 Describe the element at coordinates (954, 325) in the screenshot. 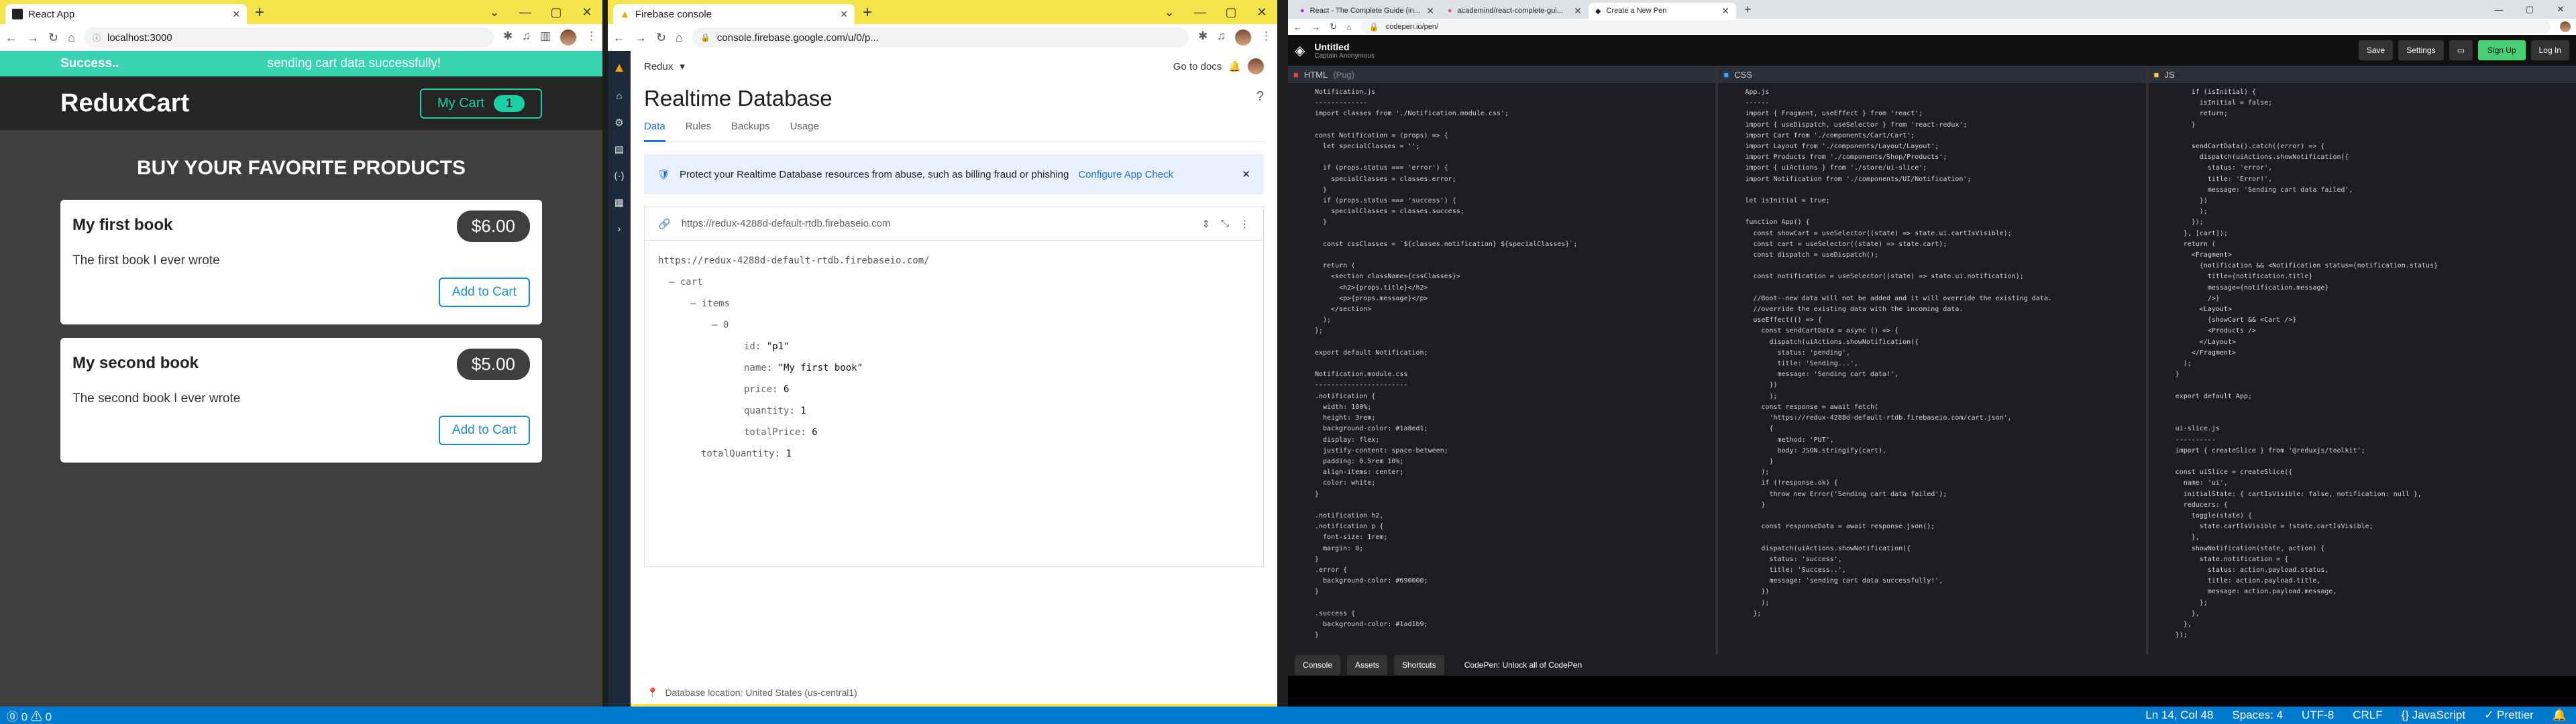

I see `tree-node: – 0` at that location.